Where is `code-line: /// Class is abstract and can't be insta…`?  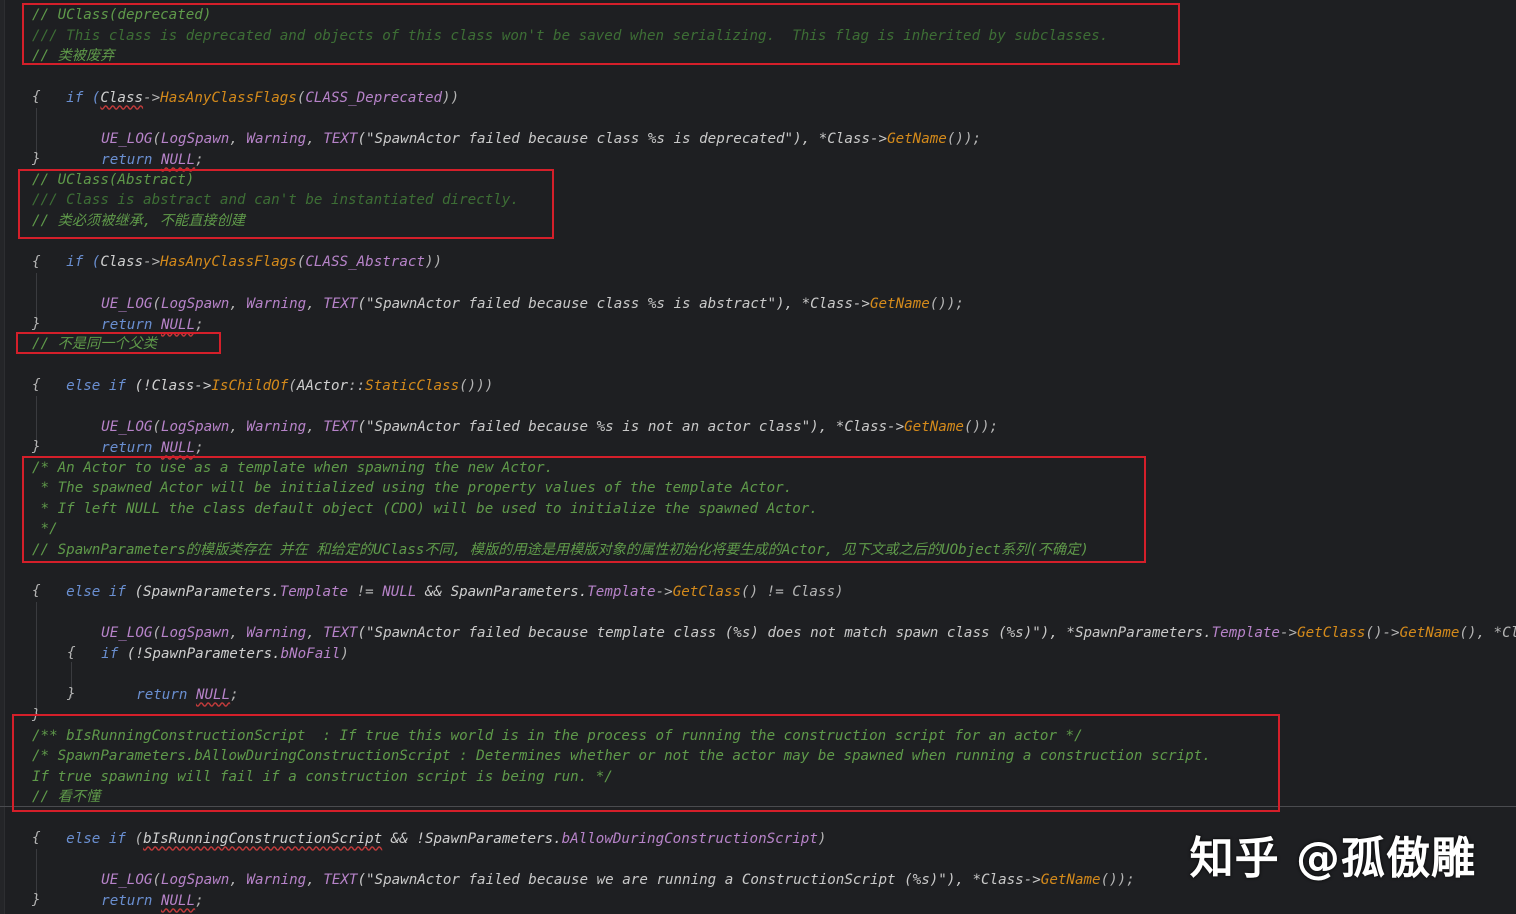 code-line: /// Class is abstract and can't be insta… is located at coordinates (275, 200).